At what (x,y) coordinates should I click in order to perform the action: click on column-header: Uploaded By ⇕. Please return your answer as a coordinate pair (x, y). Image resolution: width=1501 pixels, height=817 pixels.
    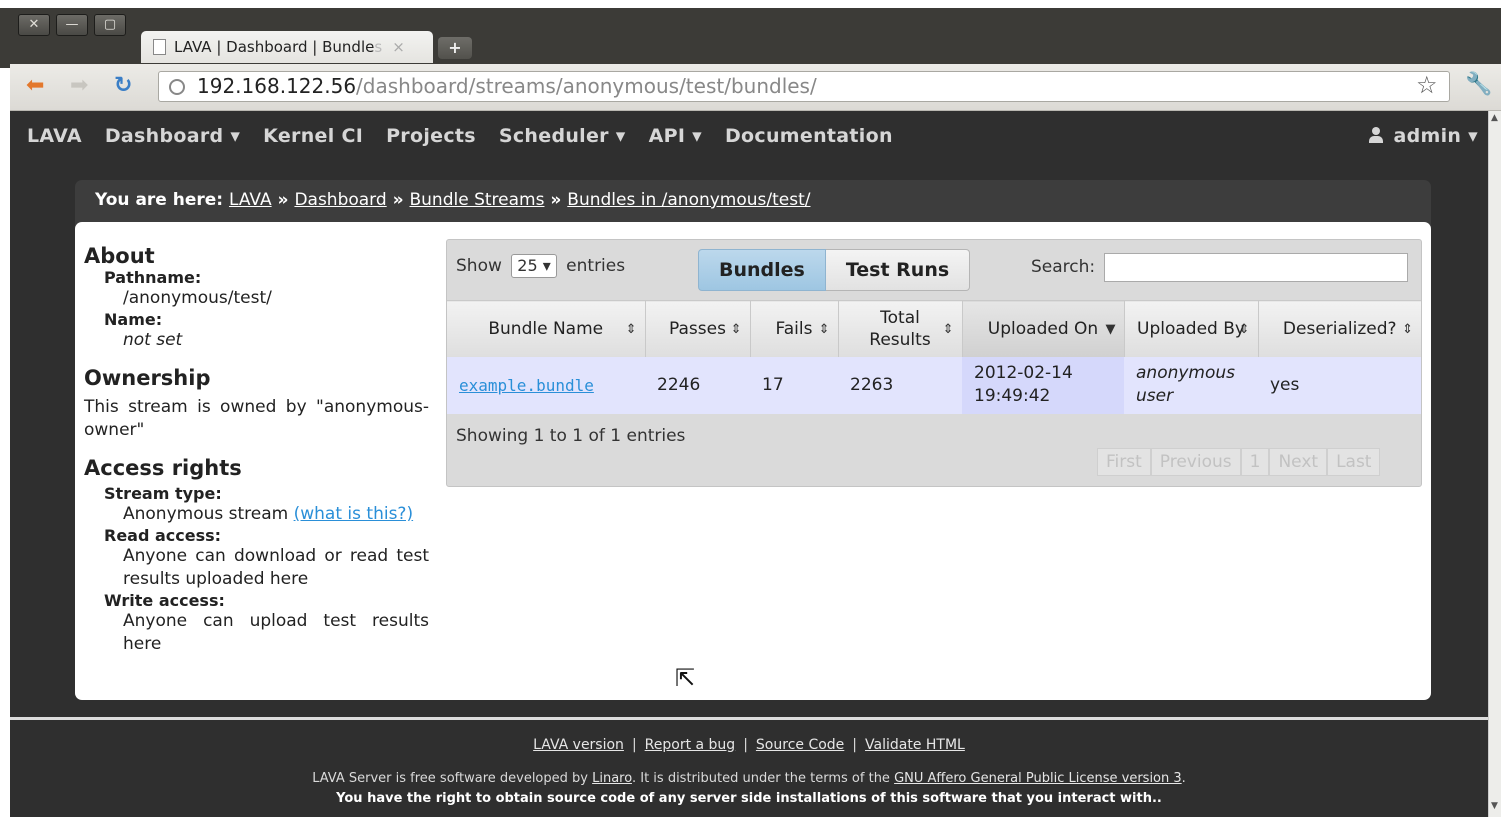
    Looking at the image, I should click on (1191, 328).